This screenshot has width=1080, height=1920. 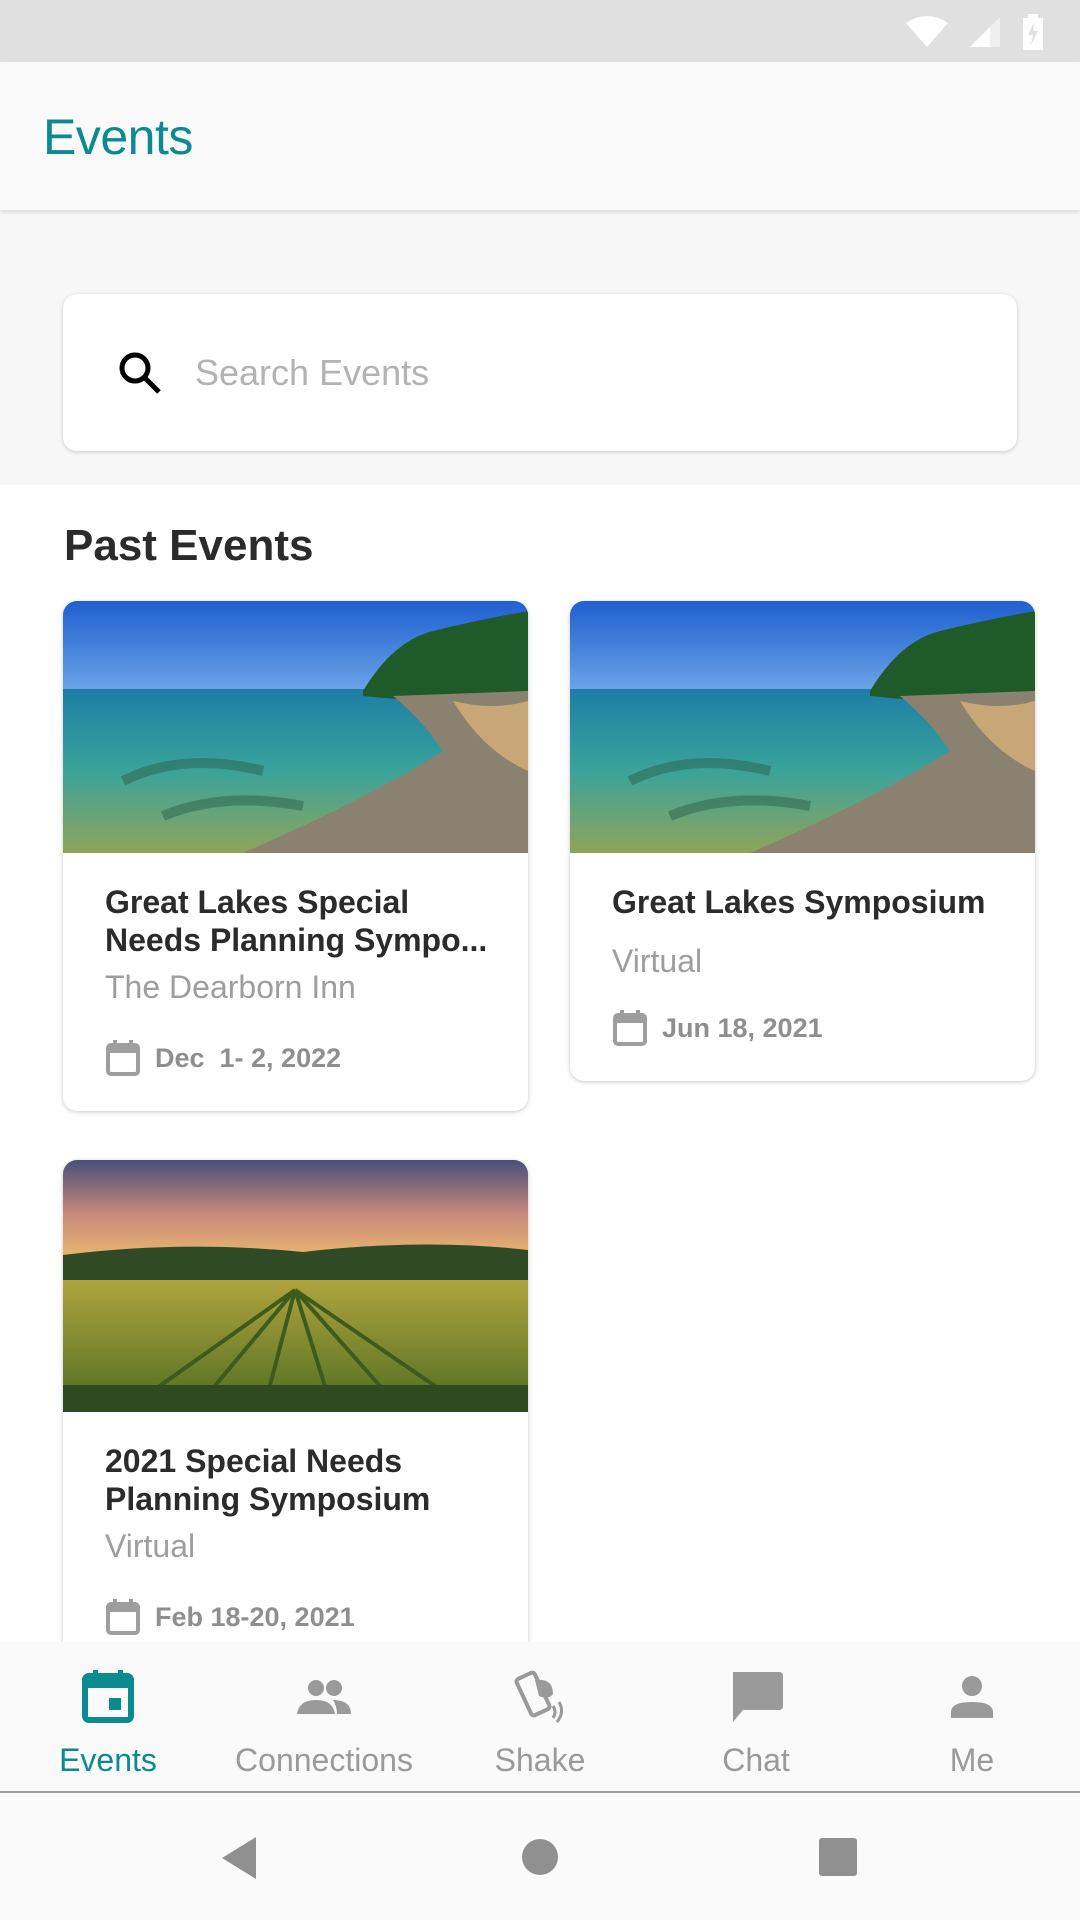 I want to click on recents-button, so click(x=838, y=1856).